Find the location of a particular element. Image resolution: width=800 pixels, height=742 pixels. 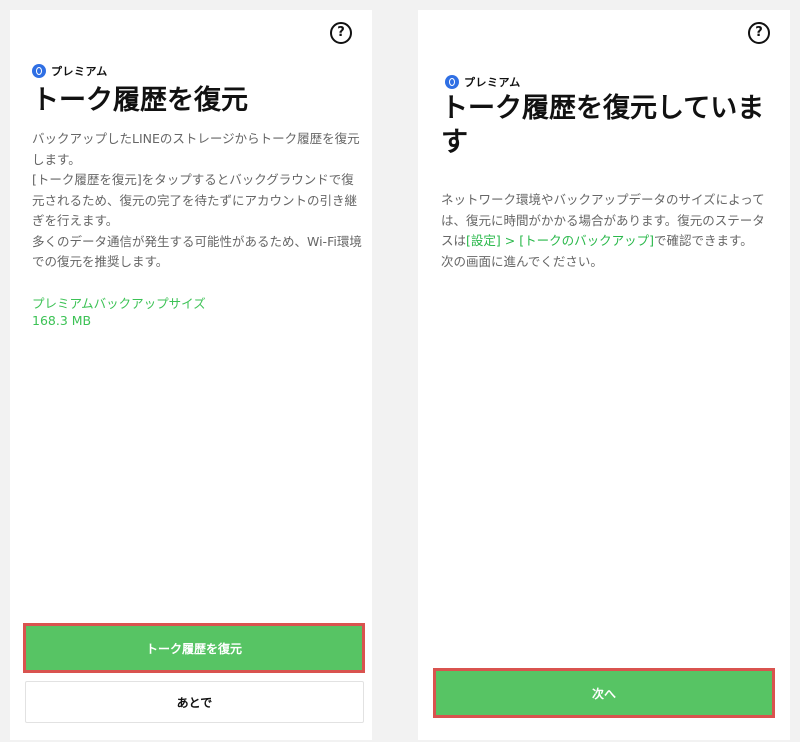

backup-size: プレミアムバックアップサイズ 168.3 MB is located at coordinates (119, 312).